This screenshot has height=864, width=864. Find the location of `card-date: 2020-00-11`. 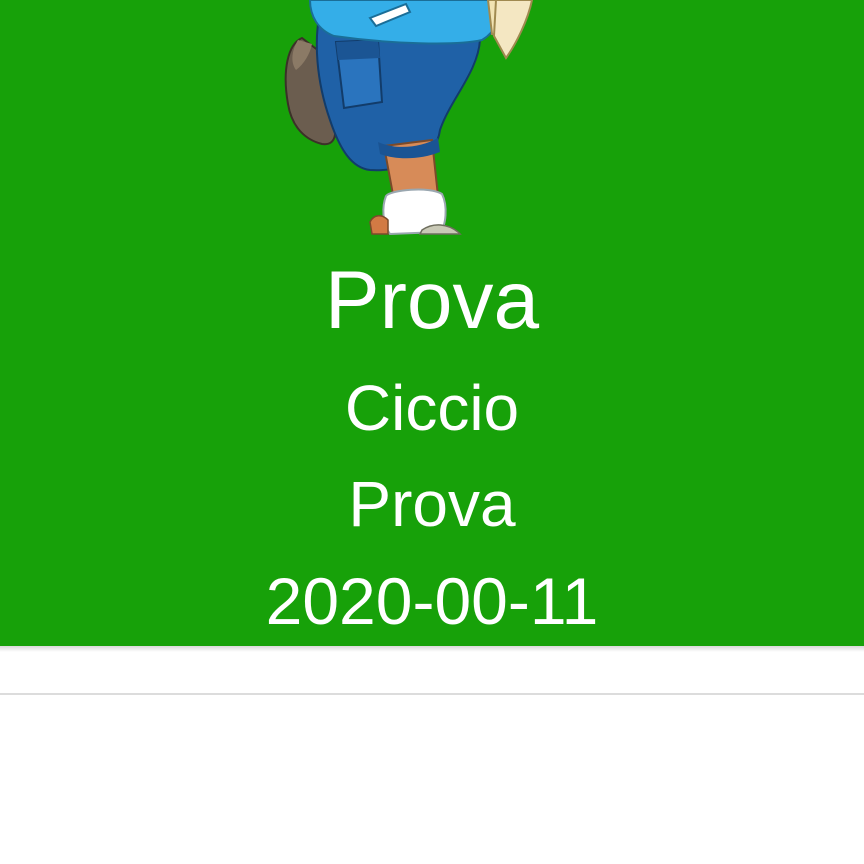

card-date: 2020-00-11 is located at coordinates (432, 601).